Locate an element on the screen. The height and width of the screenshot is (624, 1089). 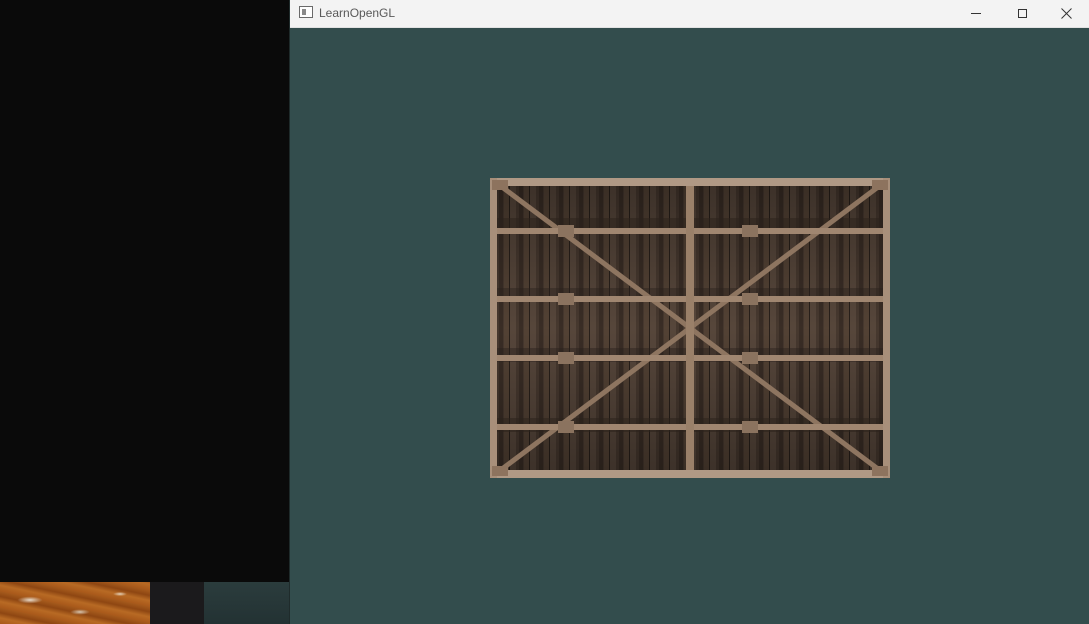
minimize-icon is located at coordinates (976, 13).